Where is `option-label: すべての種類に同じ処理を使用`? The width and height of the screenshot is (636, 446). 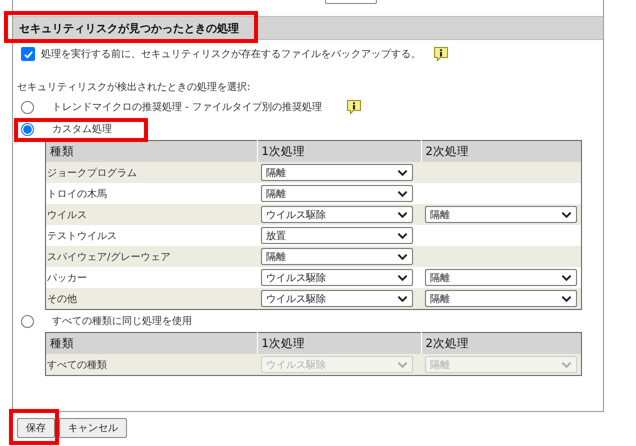 option-label: すべての種類に同じ処理を使用 is located at coordinates (122, 321).